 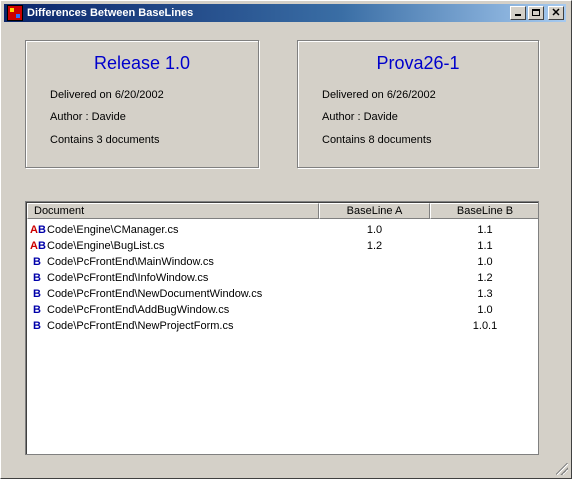 I want to click on document-path: Code\PcFrontEnd\MainWindow.cs, so click(x=130, y=262).